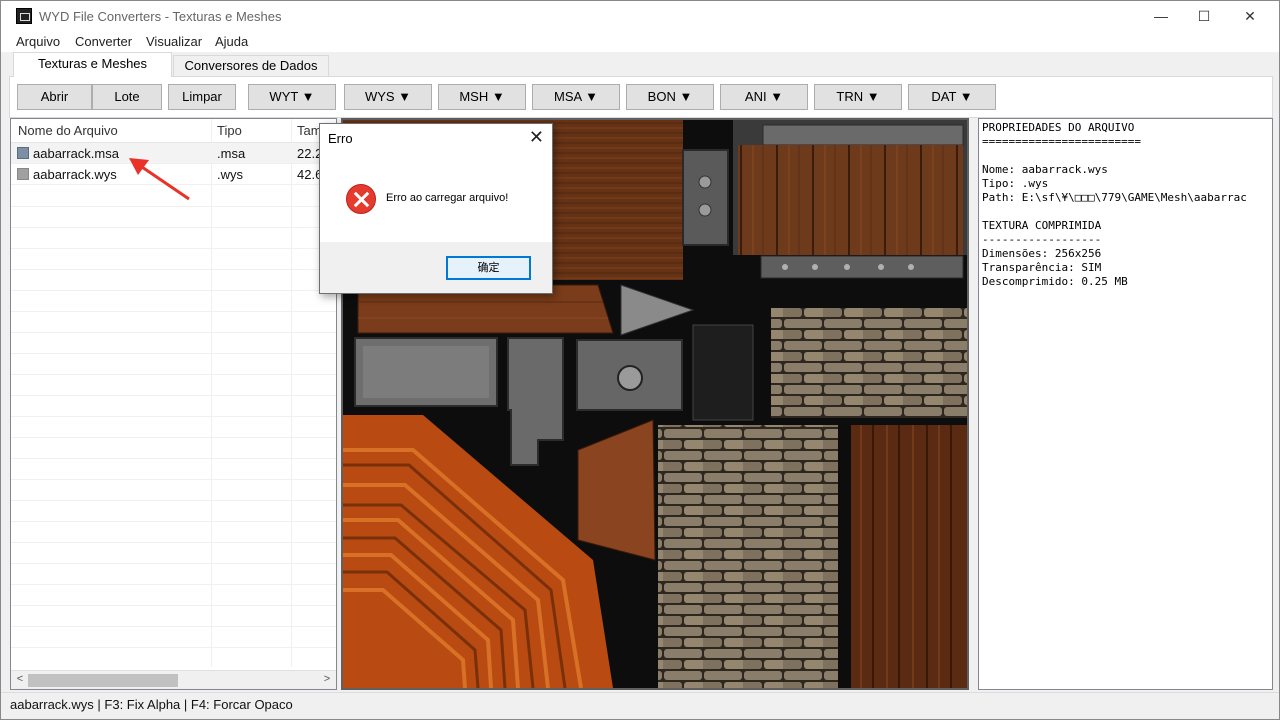 This screenshot has width=1280, height=720. What do you see at coordinates (76, 153) in the screenshot?
I see `file-name: aabarrack.msa` at bounding box center [76, 153].